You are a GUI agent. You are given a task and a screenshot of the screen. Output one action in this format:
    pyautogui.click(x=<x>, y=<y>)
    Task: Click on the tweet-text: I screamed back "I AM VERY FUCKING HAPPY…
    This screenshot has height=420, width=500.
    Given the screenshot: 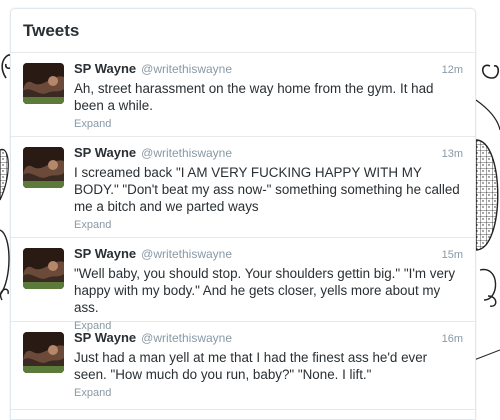 What is the action you would take?
    pyautogui.click(x=267, y=189)
    